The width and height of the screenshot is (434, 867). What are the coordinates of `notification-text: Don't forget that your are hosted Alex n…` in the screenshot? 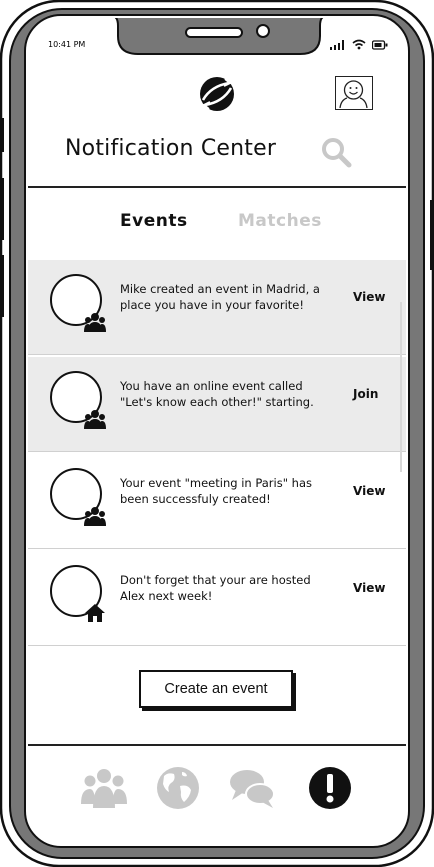 It's located at (215, 588).